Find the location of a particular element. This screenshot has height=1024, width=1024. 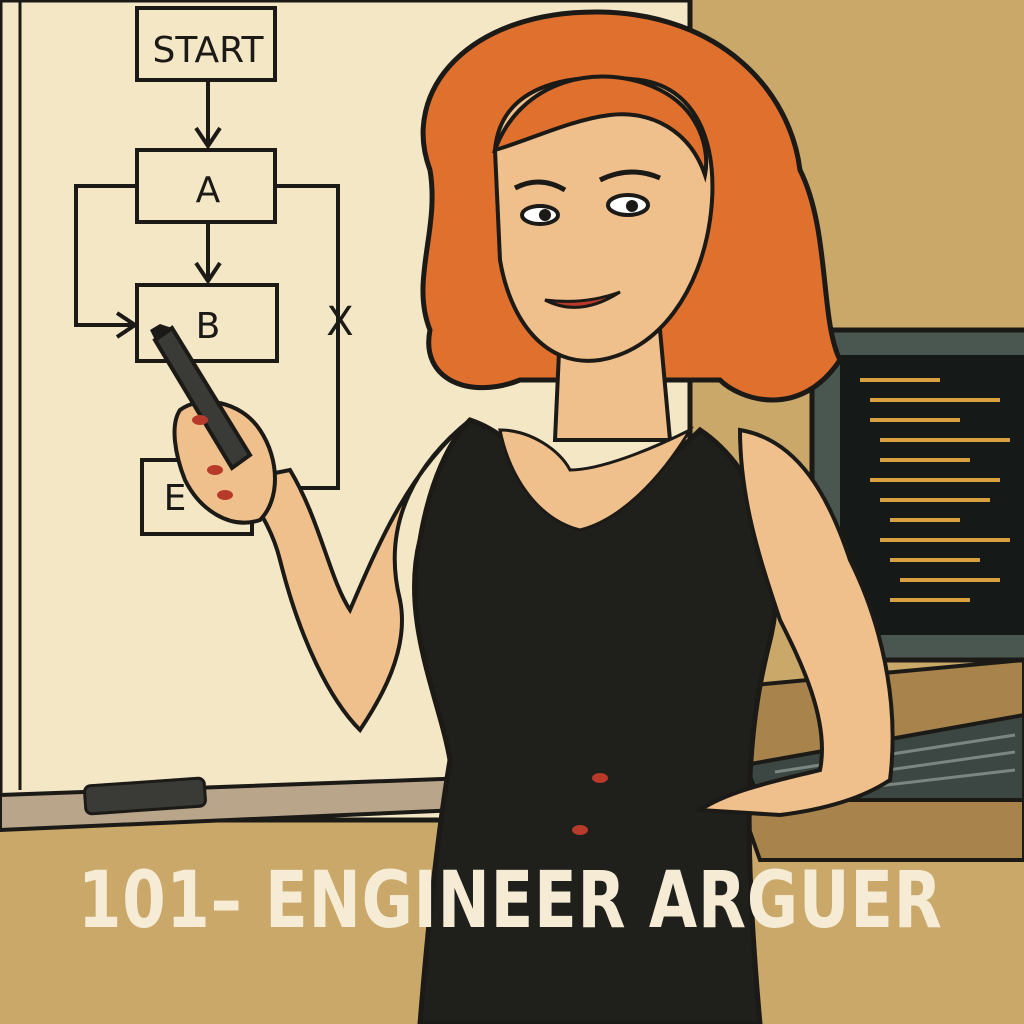

flow-node-e-label: E is located at coordinates (175, 498).